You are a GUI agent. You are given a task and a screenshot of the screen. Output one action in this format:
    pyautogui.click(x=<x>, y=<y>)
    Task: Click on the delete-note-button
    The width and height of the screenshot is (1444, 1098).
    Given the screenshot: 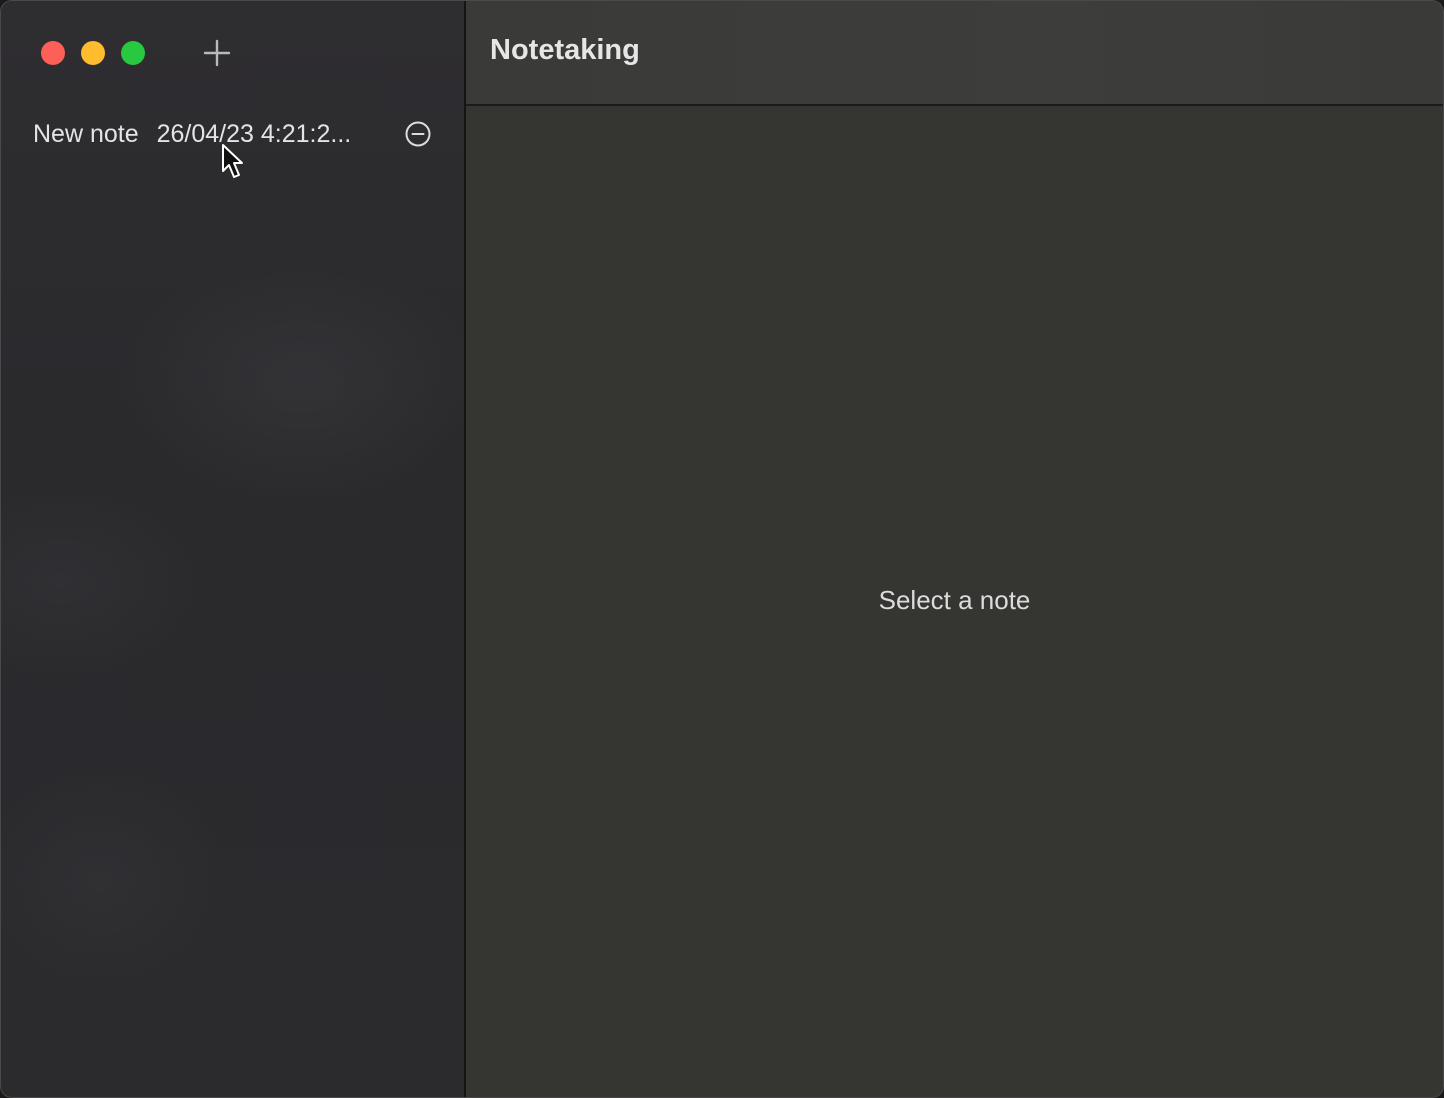 What is the action you would take?
    pyautogui.click(x=418, y=134)
    